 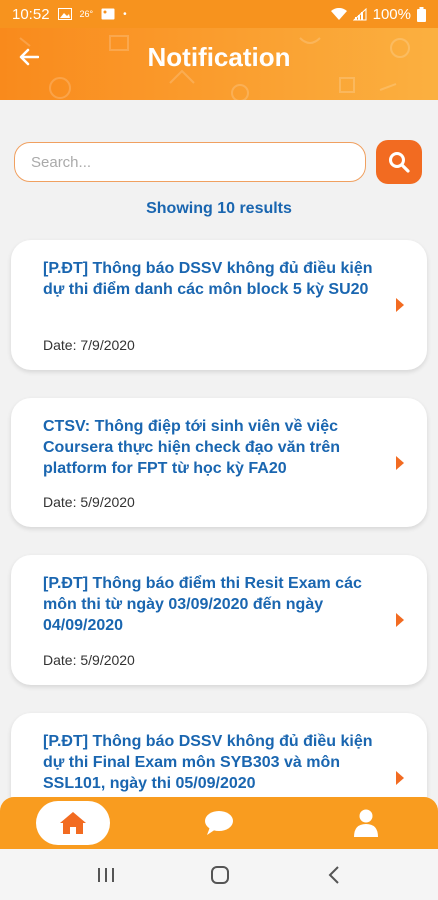 I want to click on search-button, so click(x=399, y=162).